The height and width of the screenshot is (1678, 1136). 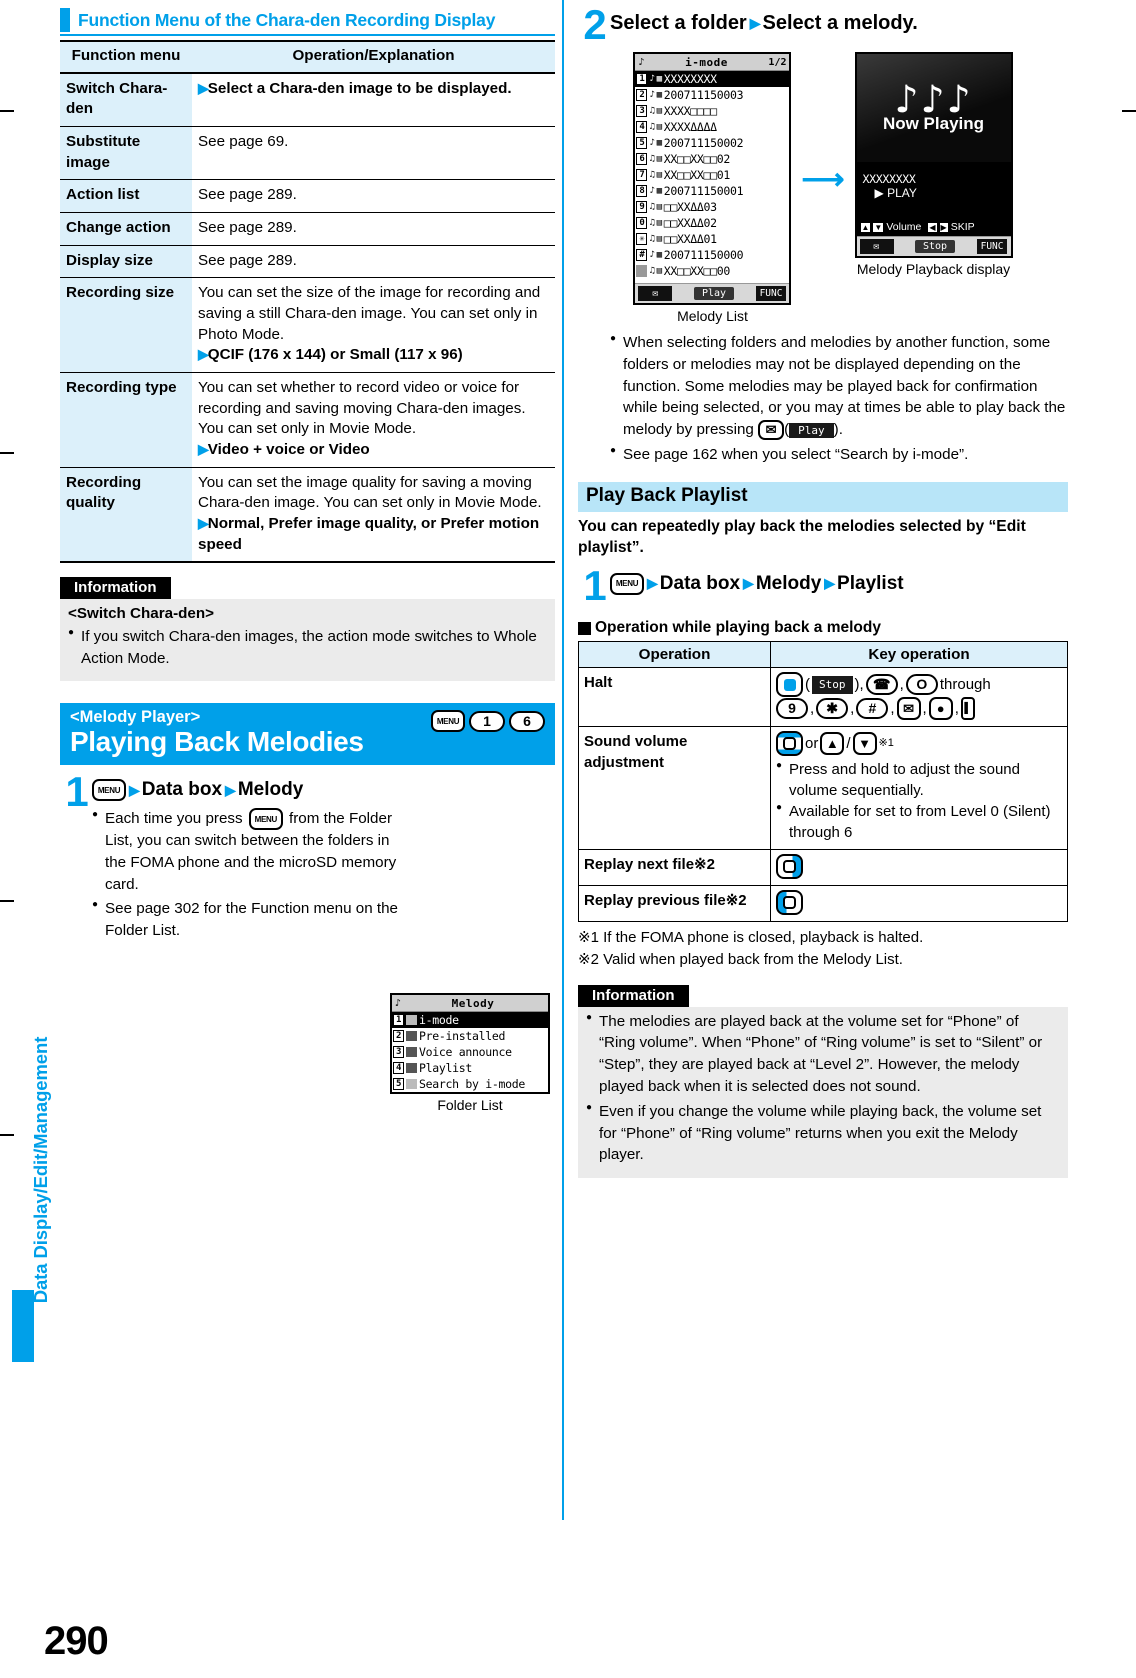 I want to click on list-item: 0 ♫ ▤ □□XXΔΔ02, so click(x=712, y=223).